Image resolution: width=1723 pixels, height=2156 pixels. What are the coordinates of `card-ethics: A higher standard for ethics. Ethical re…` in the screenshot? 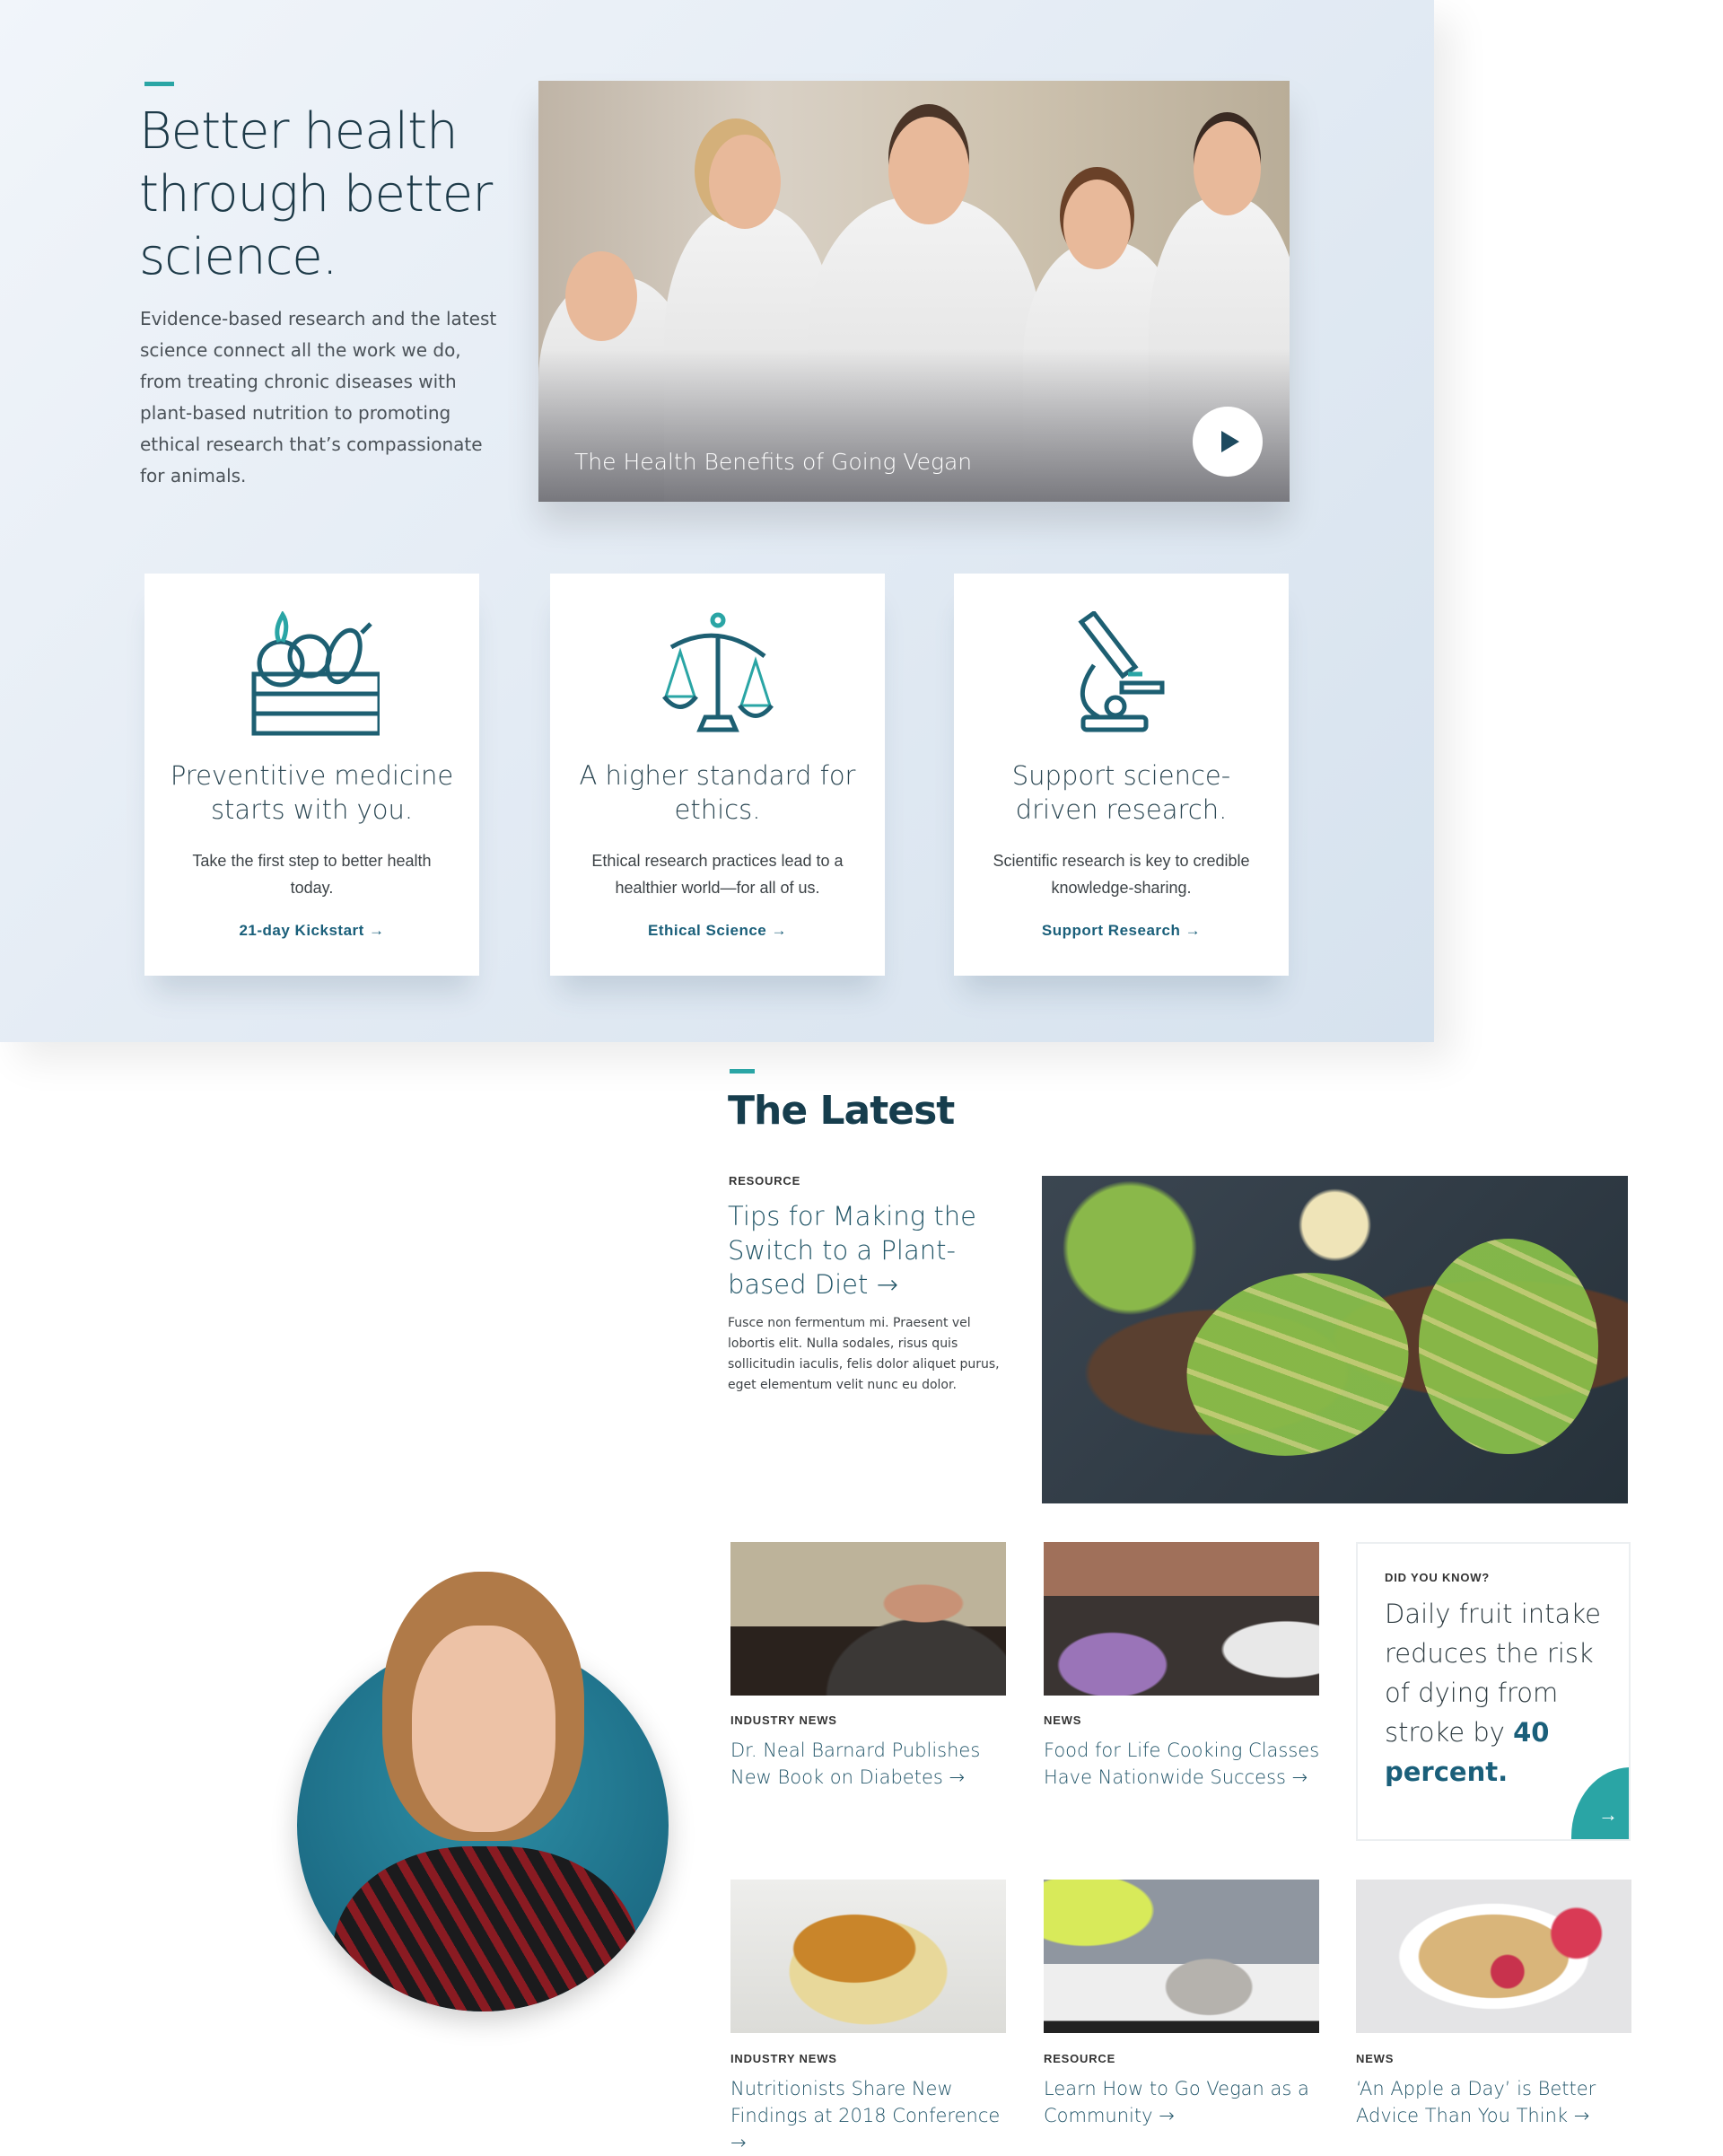 It's located at (717, 775).